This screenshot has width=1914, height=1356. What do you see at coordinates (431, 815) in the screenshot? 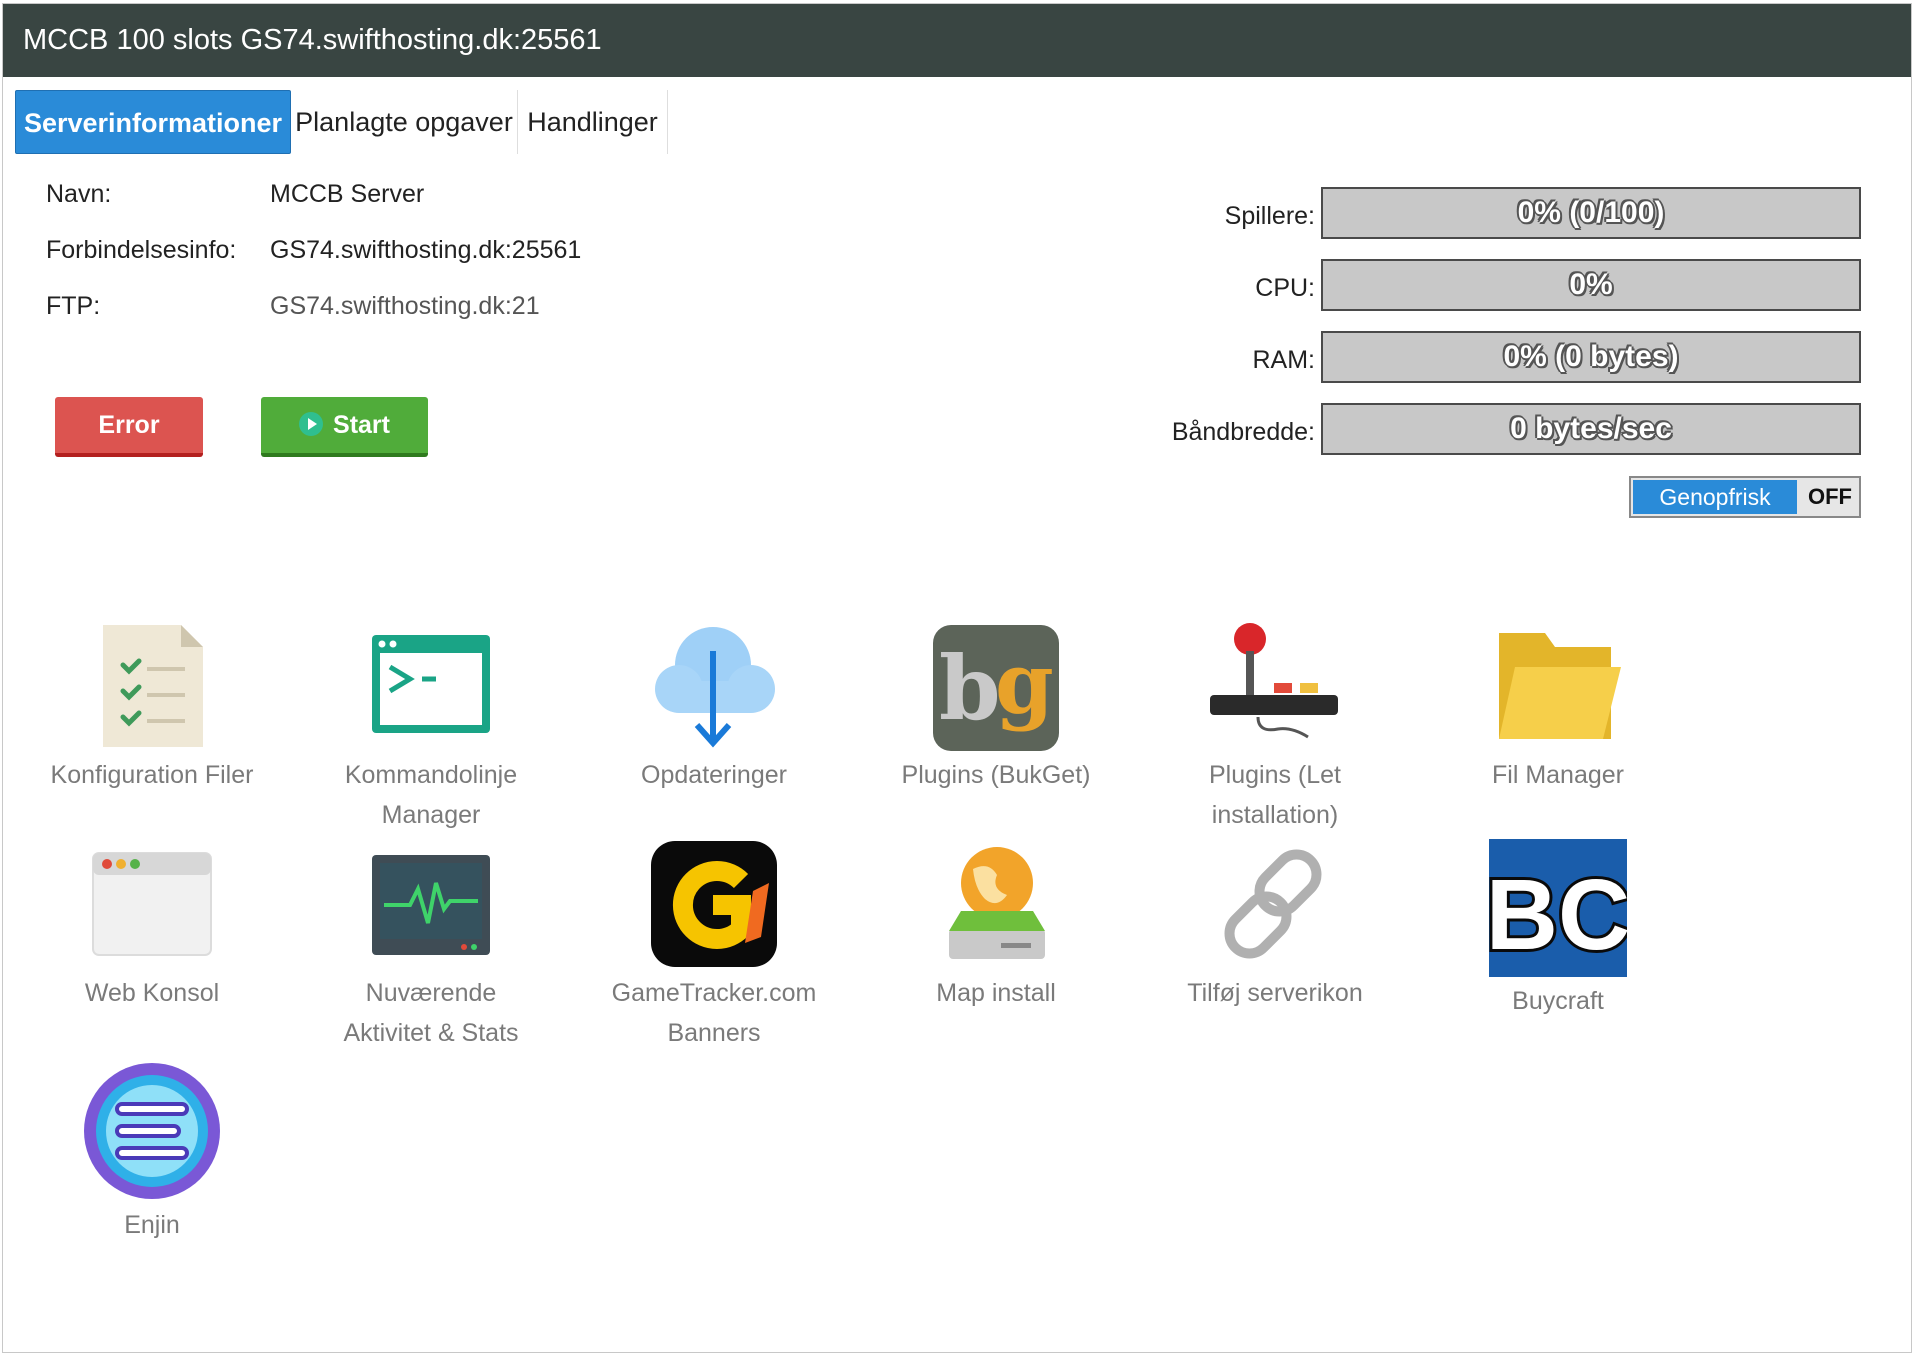
I see `tile-label-line-2: Manager` at bounding box center [431, 815].